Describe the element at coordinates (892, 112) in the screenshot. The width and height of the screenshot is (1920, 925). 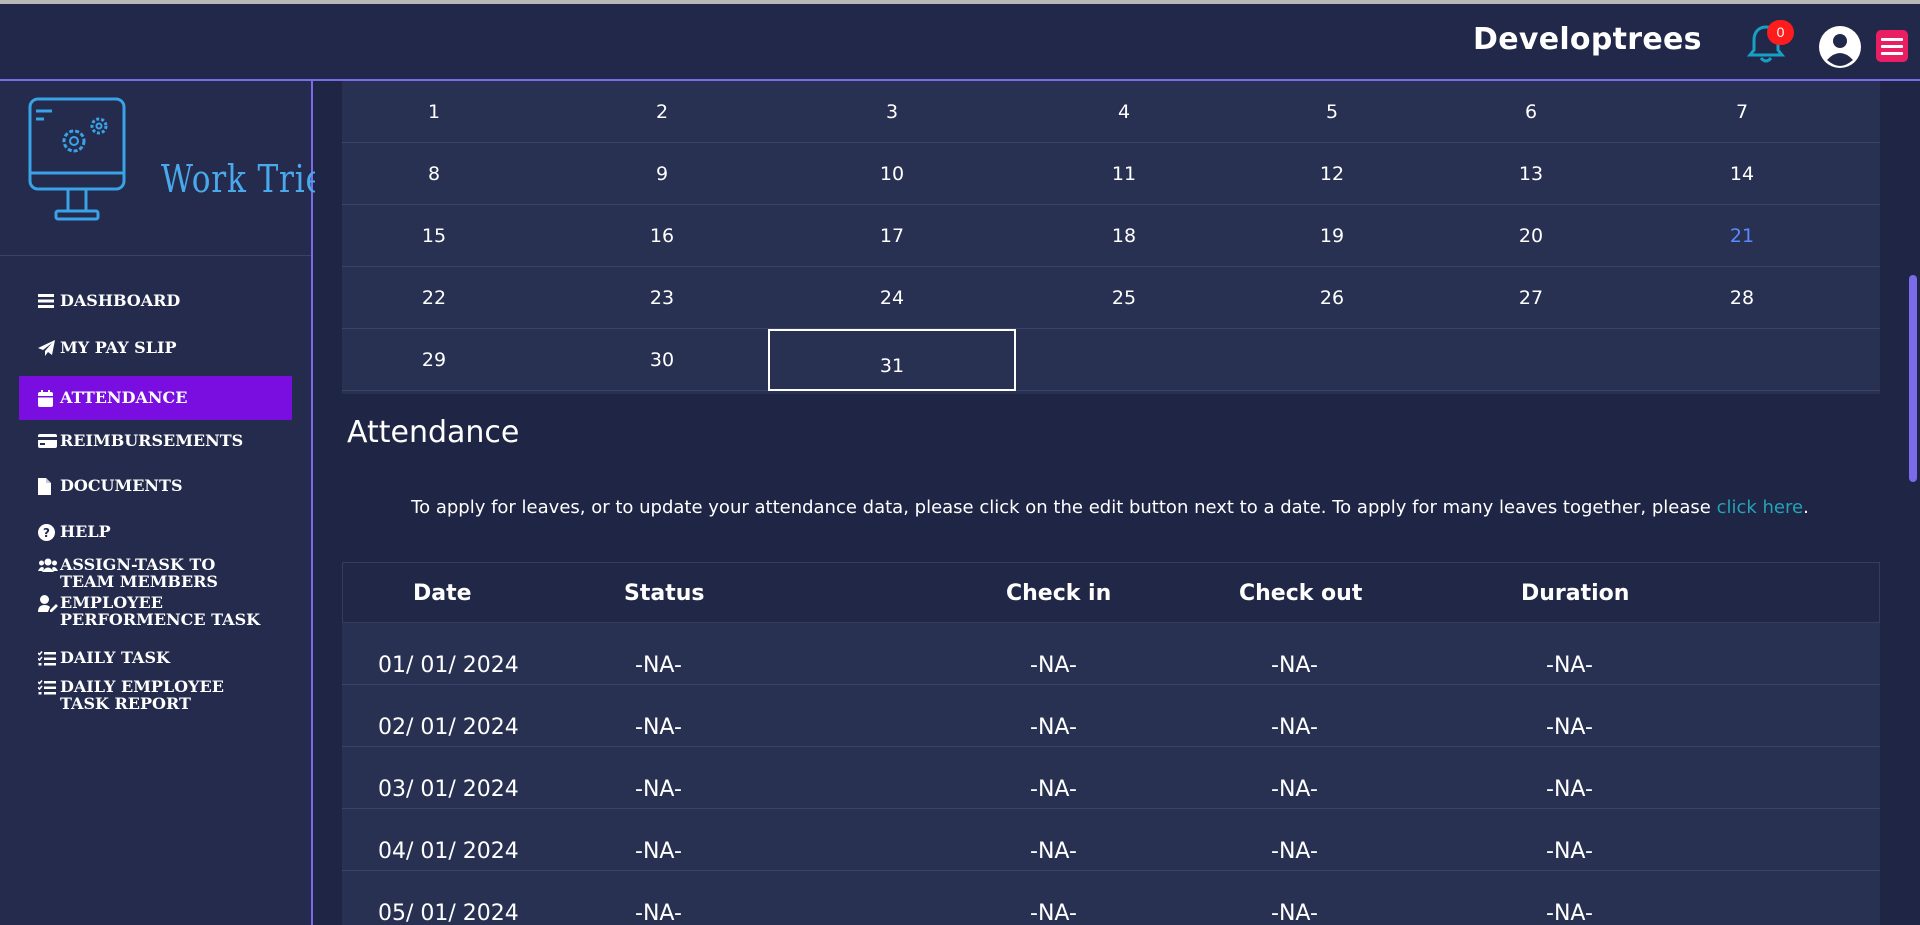
I see `calendar-day: 3` at that location.